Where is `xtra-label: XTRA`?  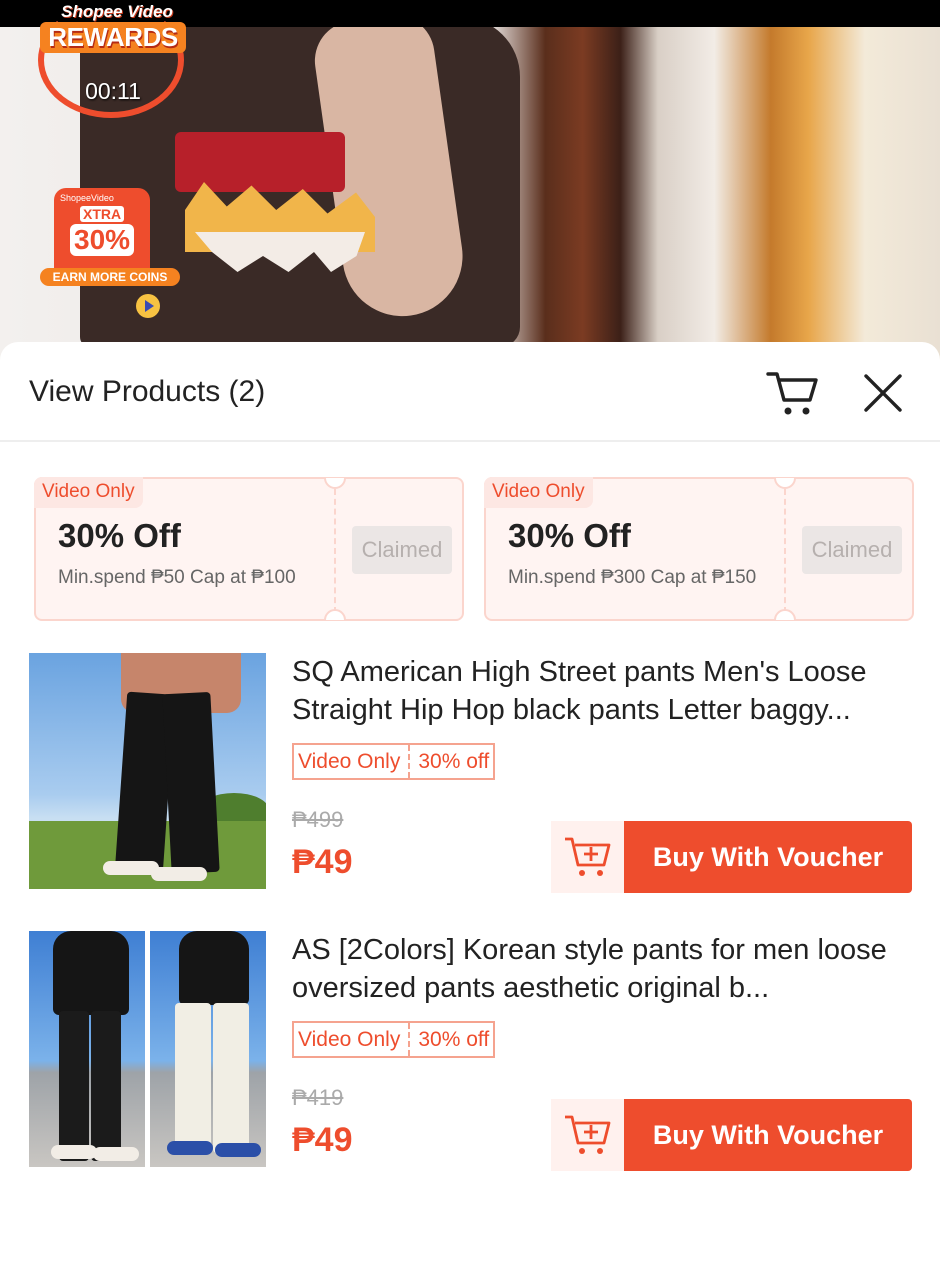 xtra-label: XTRA is located at coordinates (102, 214).